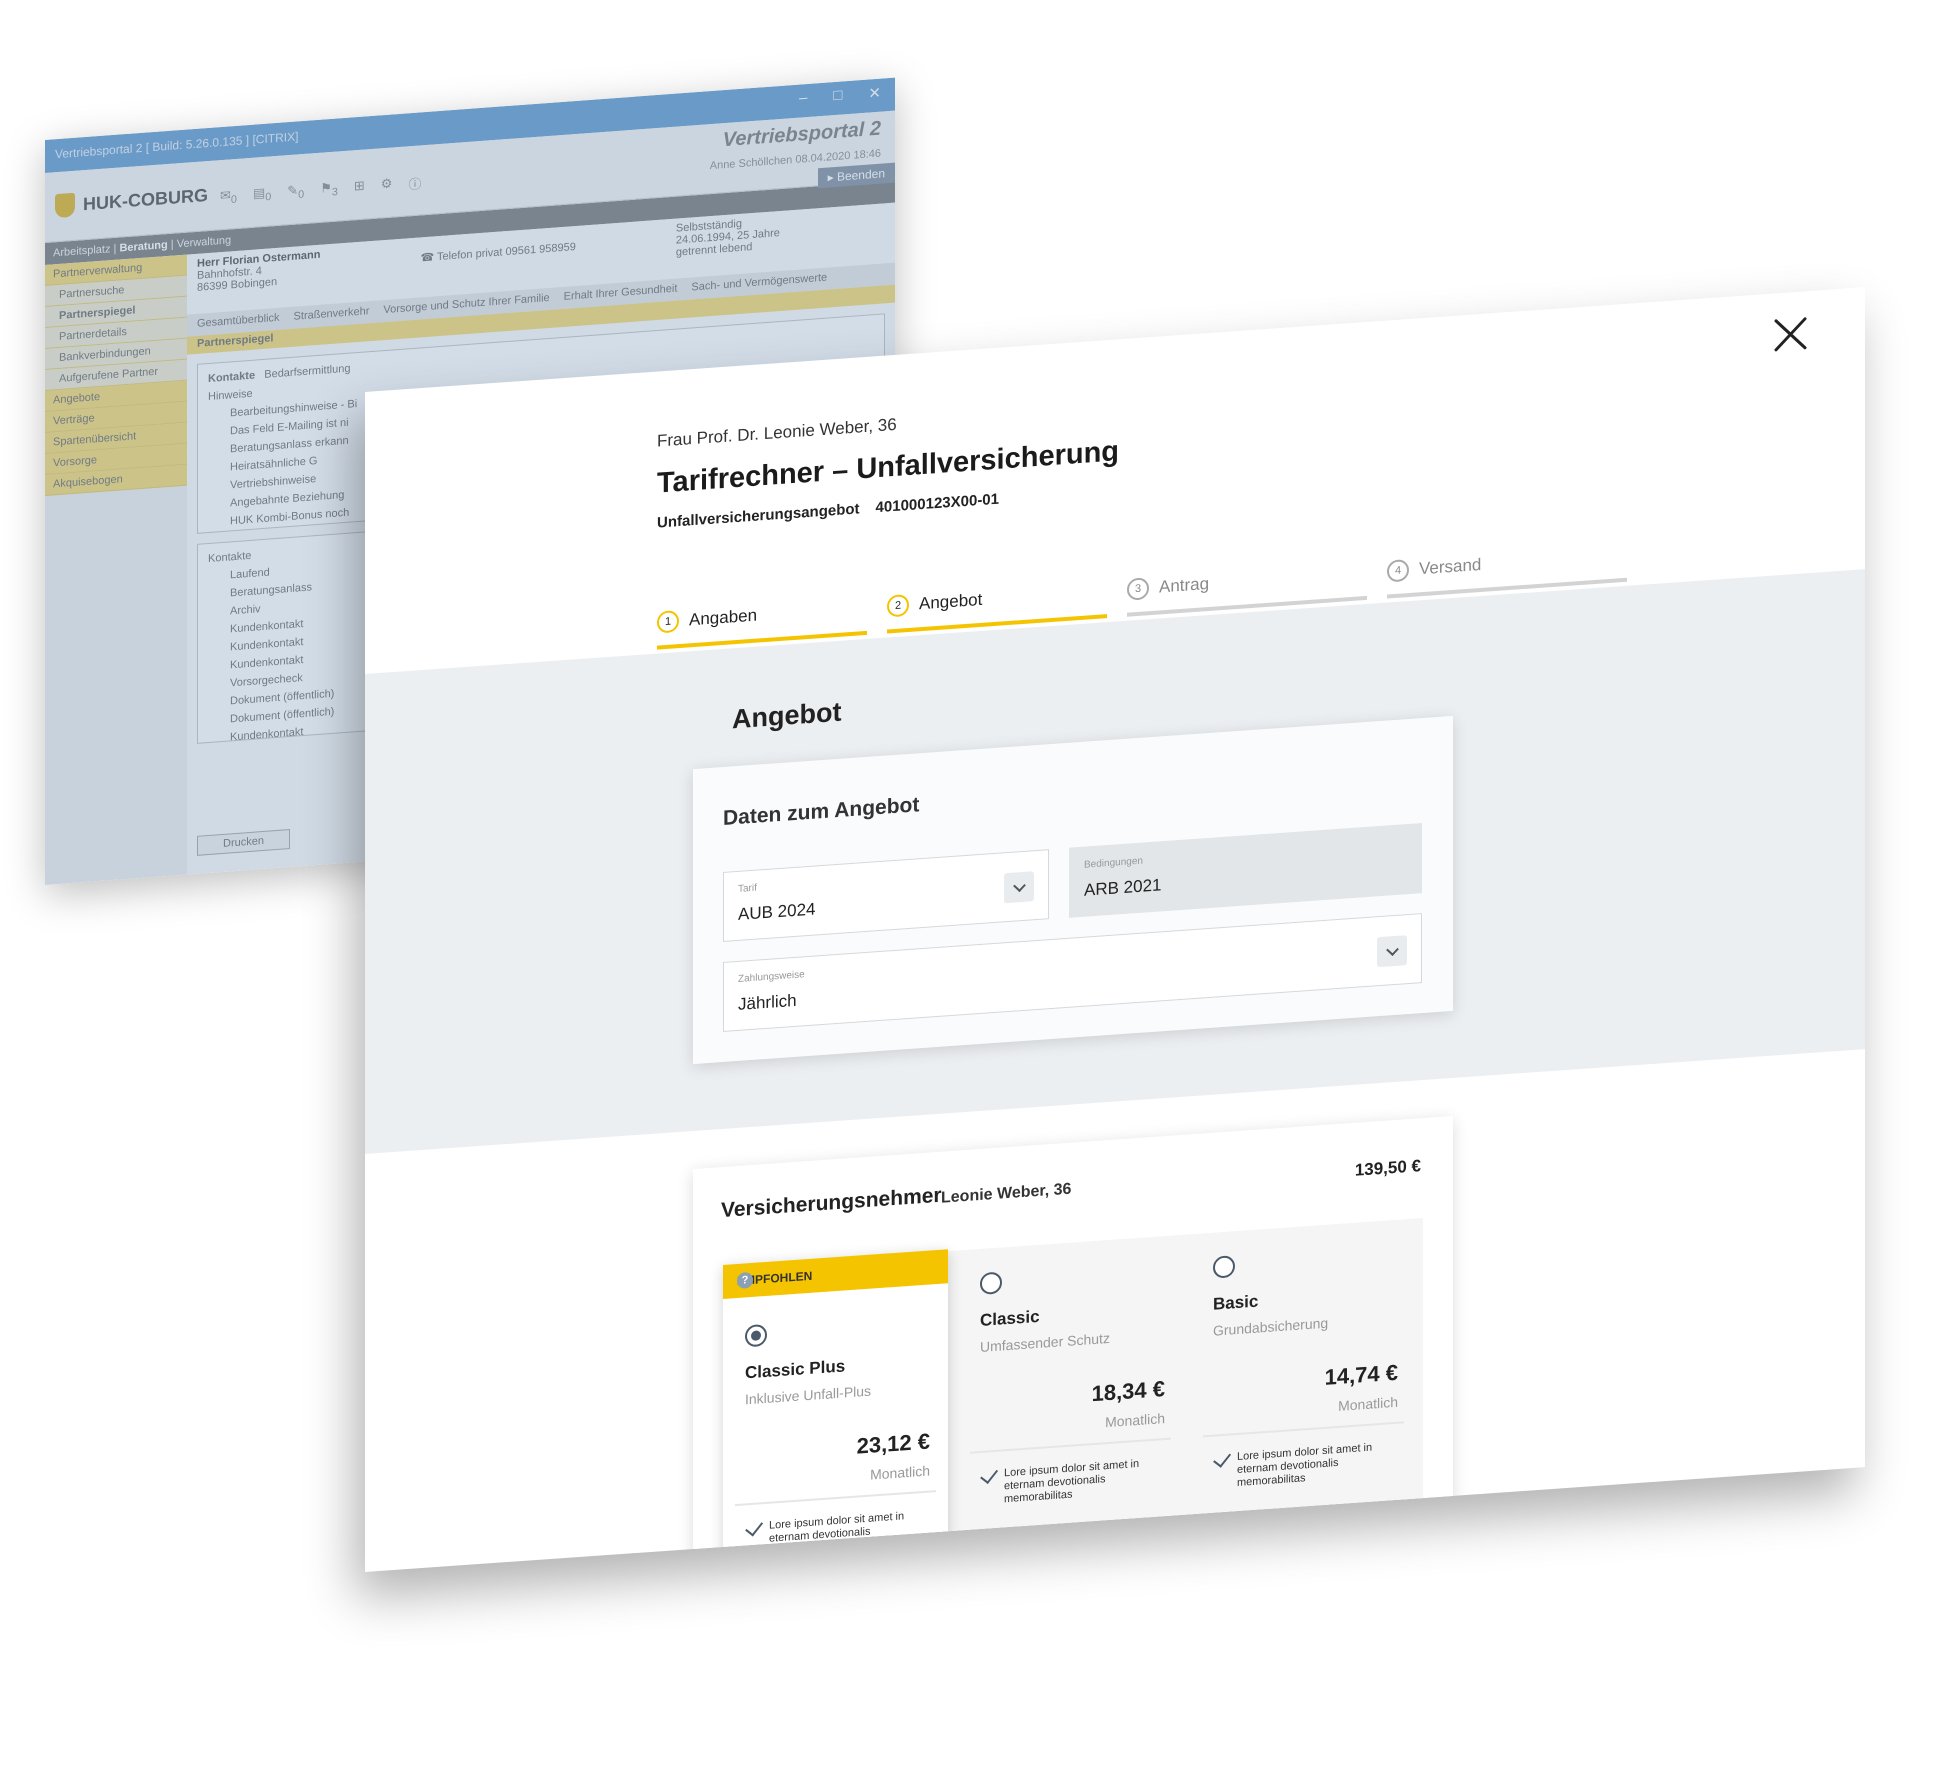  Describe the element at coordinates (387, 185) in the screenshot. I see `gear-icon: ⚙` at that location.